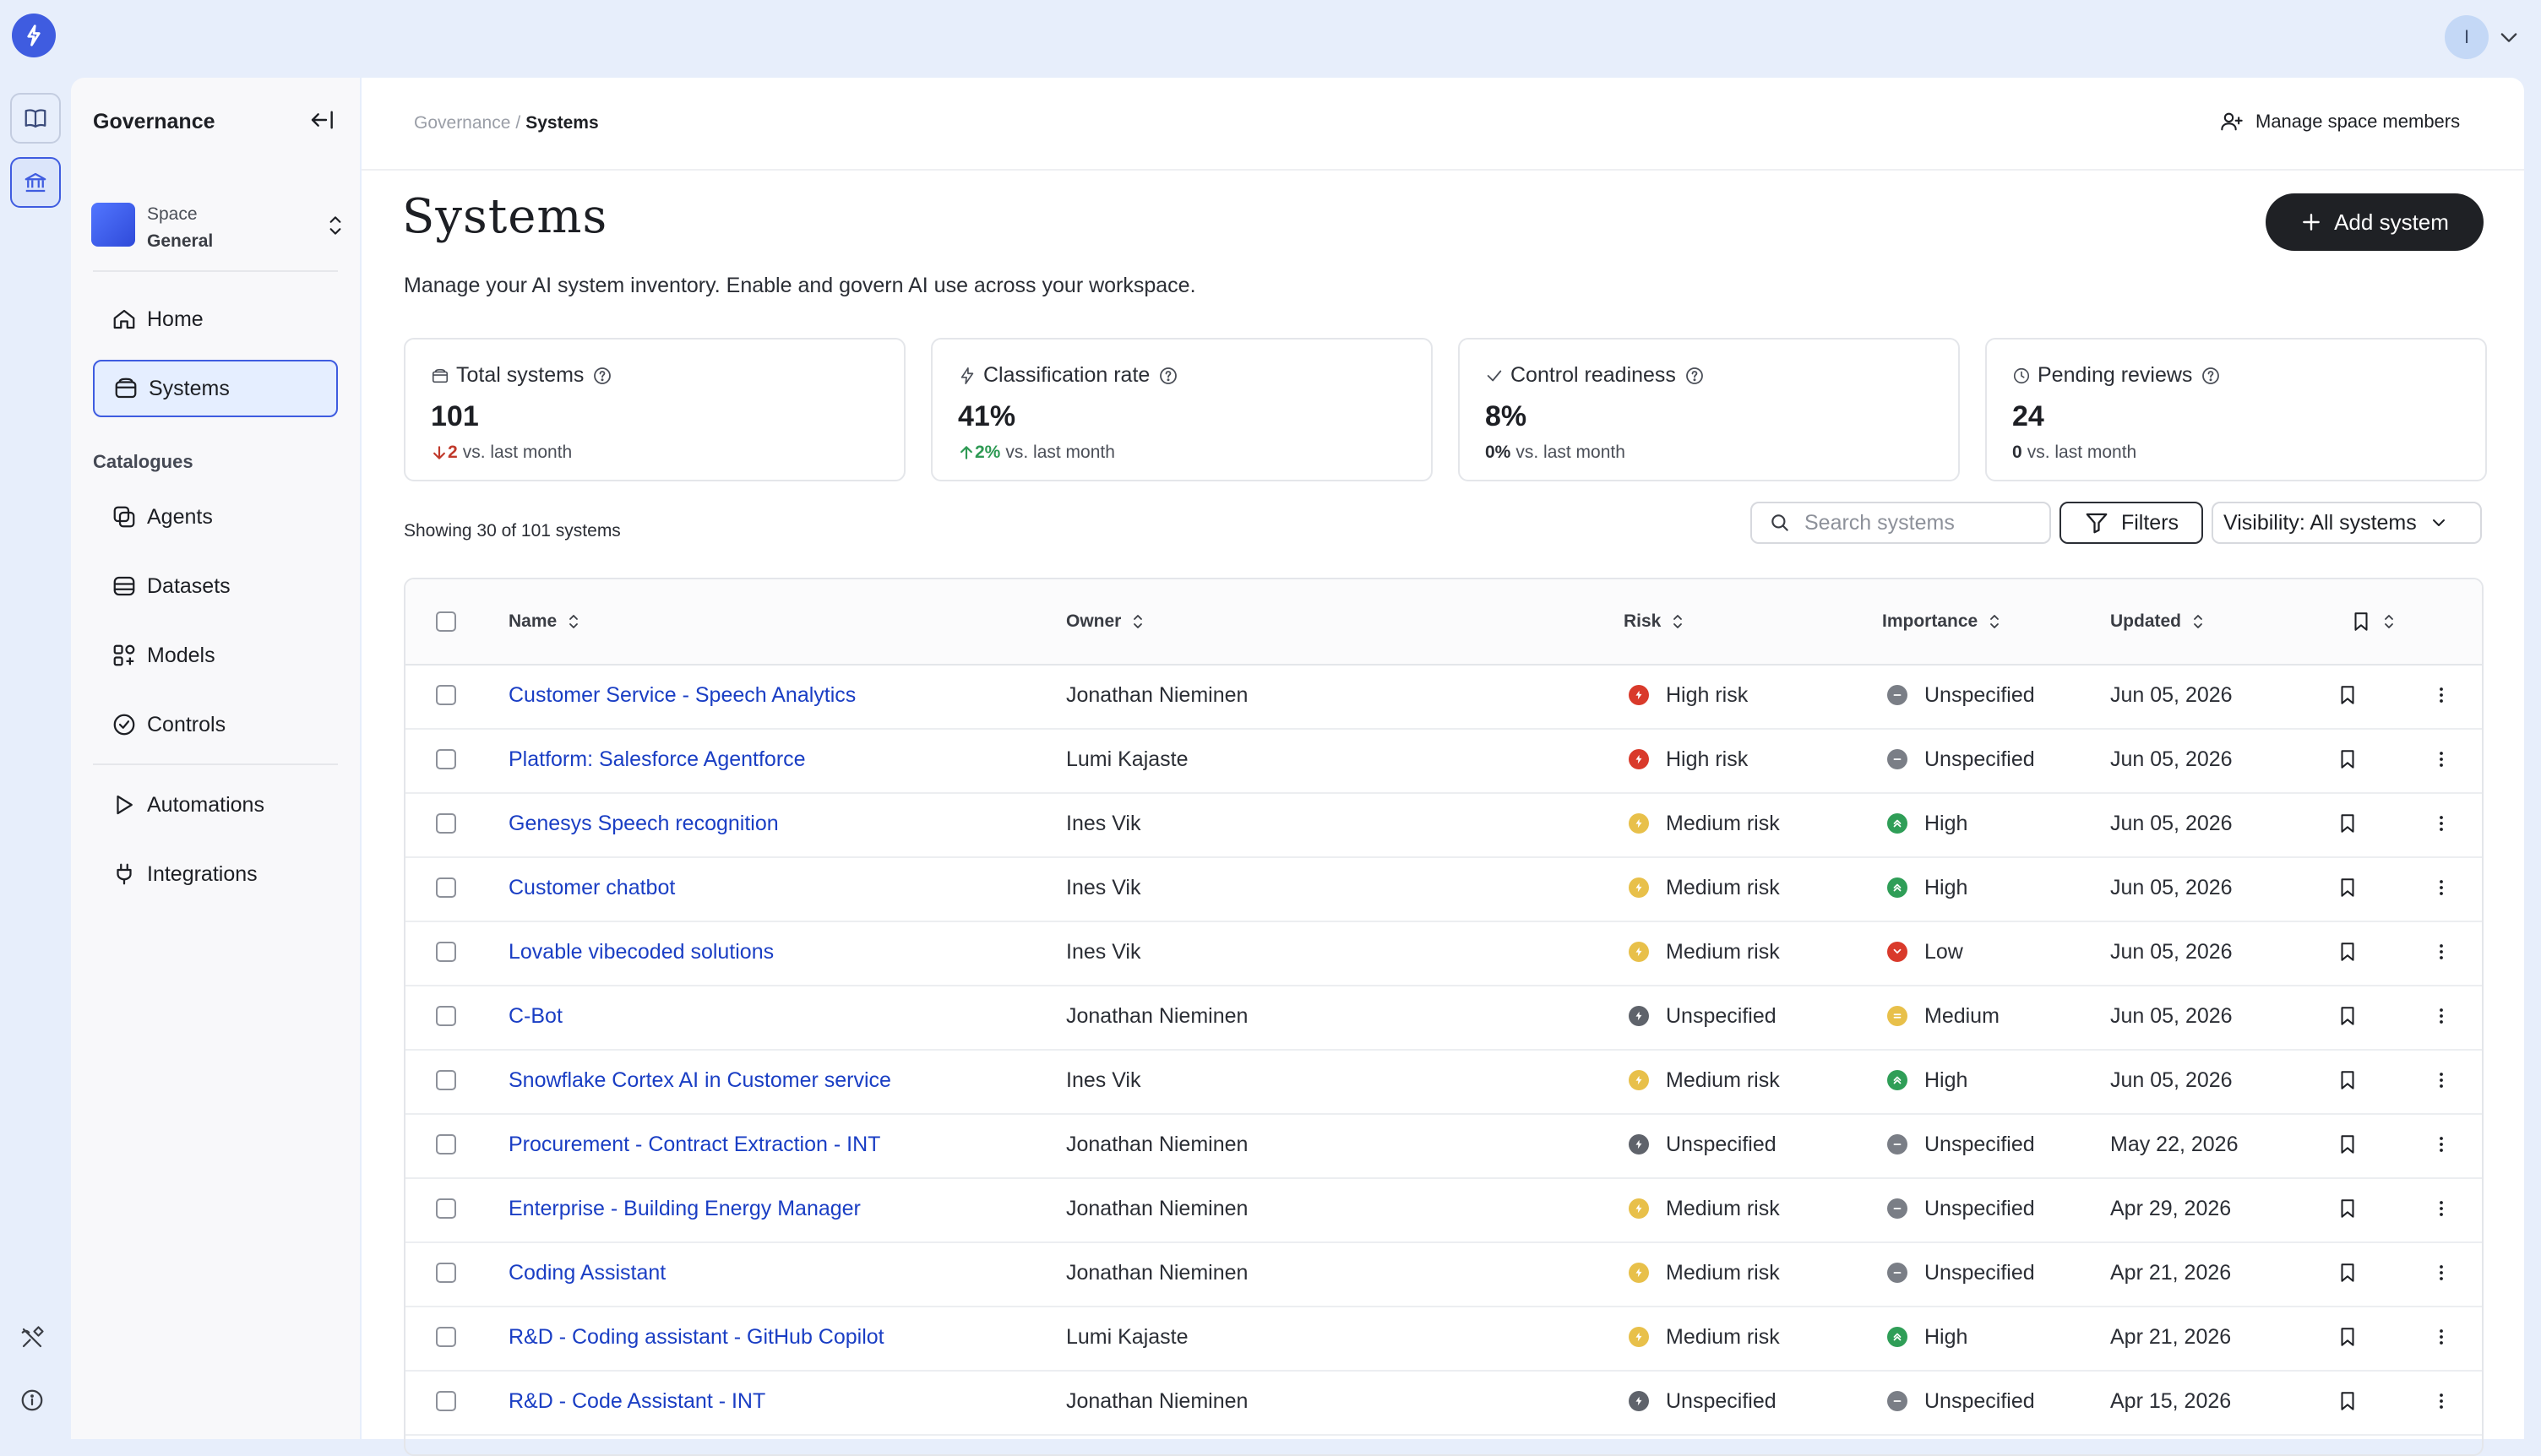  What do you see at coordinates (215, 319) in the screenshot?
I see `sidebar-item-home: Home` at bounding box center [215, 319].